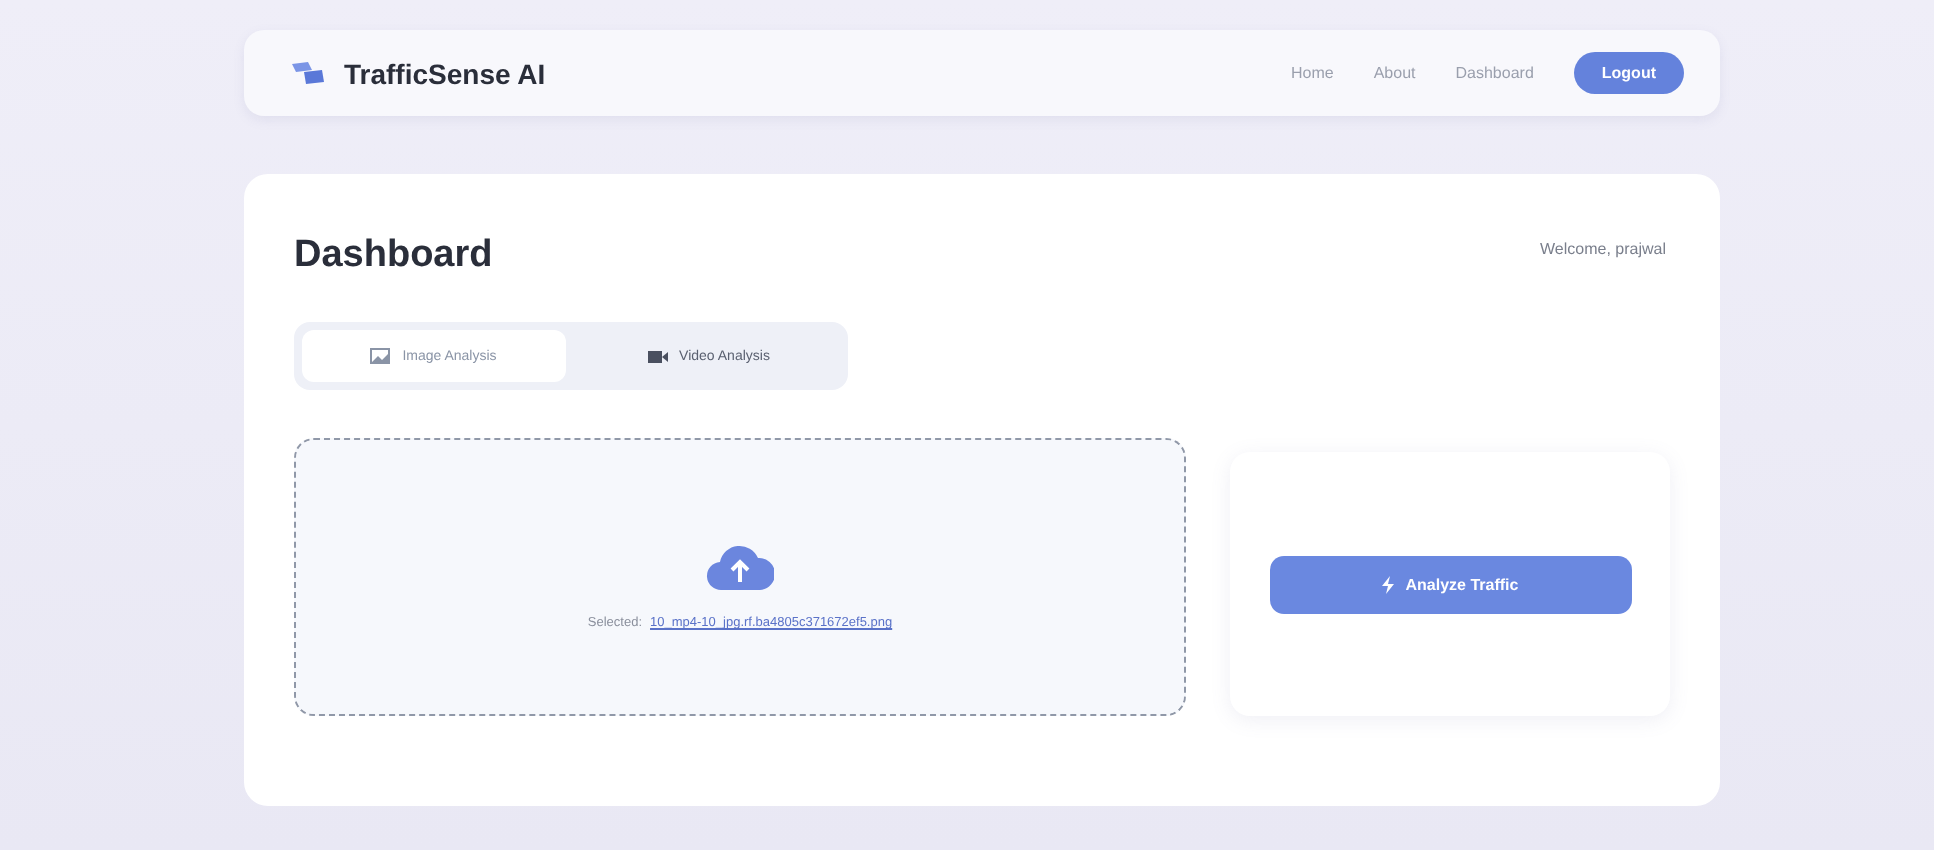  I want to click on logout-button: Logout, so click(1628, 73).